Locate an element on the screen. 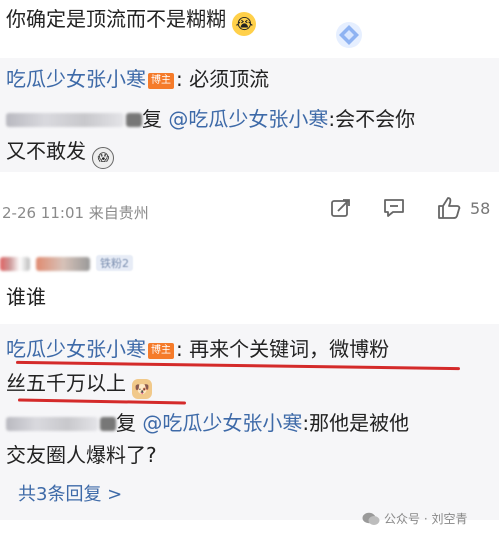  reply-2: 复 @吃瓜少女张小寒:会不会你 is located at coordinates (210, 119).